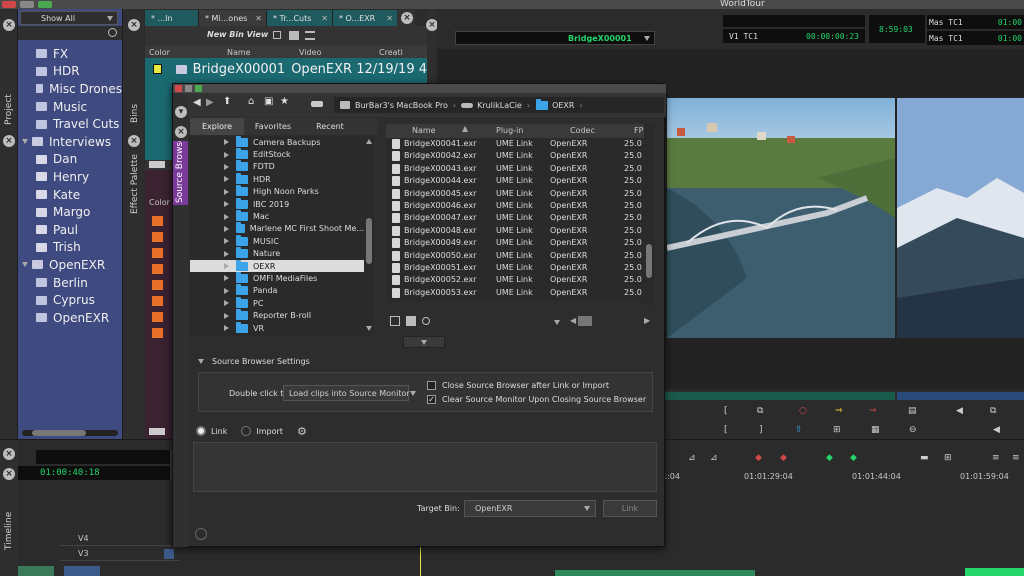 This screenshot has width=1024, height=576. Describe the element at coordinates (912, 411) in the screenshot. I see `monitor-menu-icon: ▤` at that location.